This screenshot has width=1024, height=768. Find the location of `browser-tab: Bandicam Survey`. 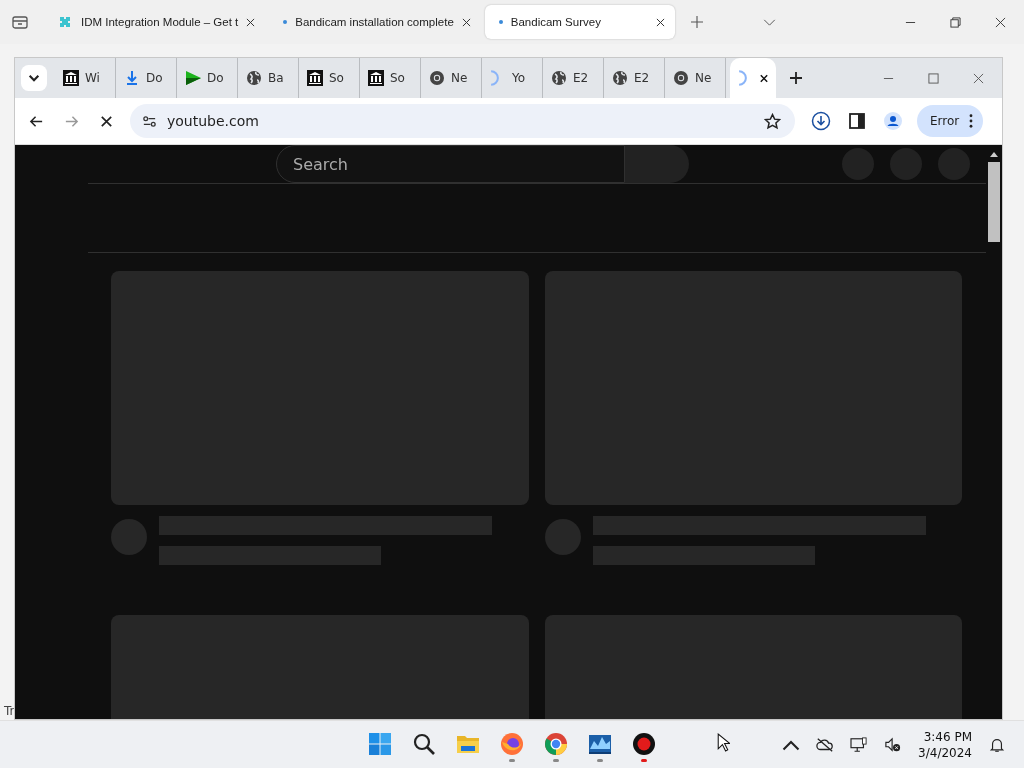

browser-tab: Bandicam Survey is located at coordinates (579, 22).